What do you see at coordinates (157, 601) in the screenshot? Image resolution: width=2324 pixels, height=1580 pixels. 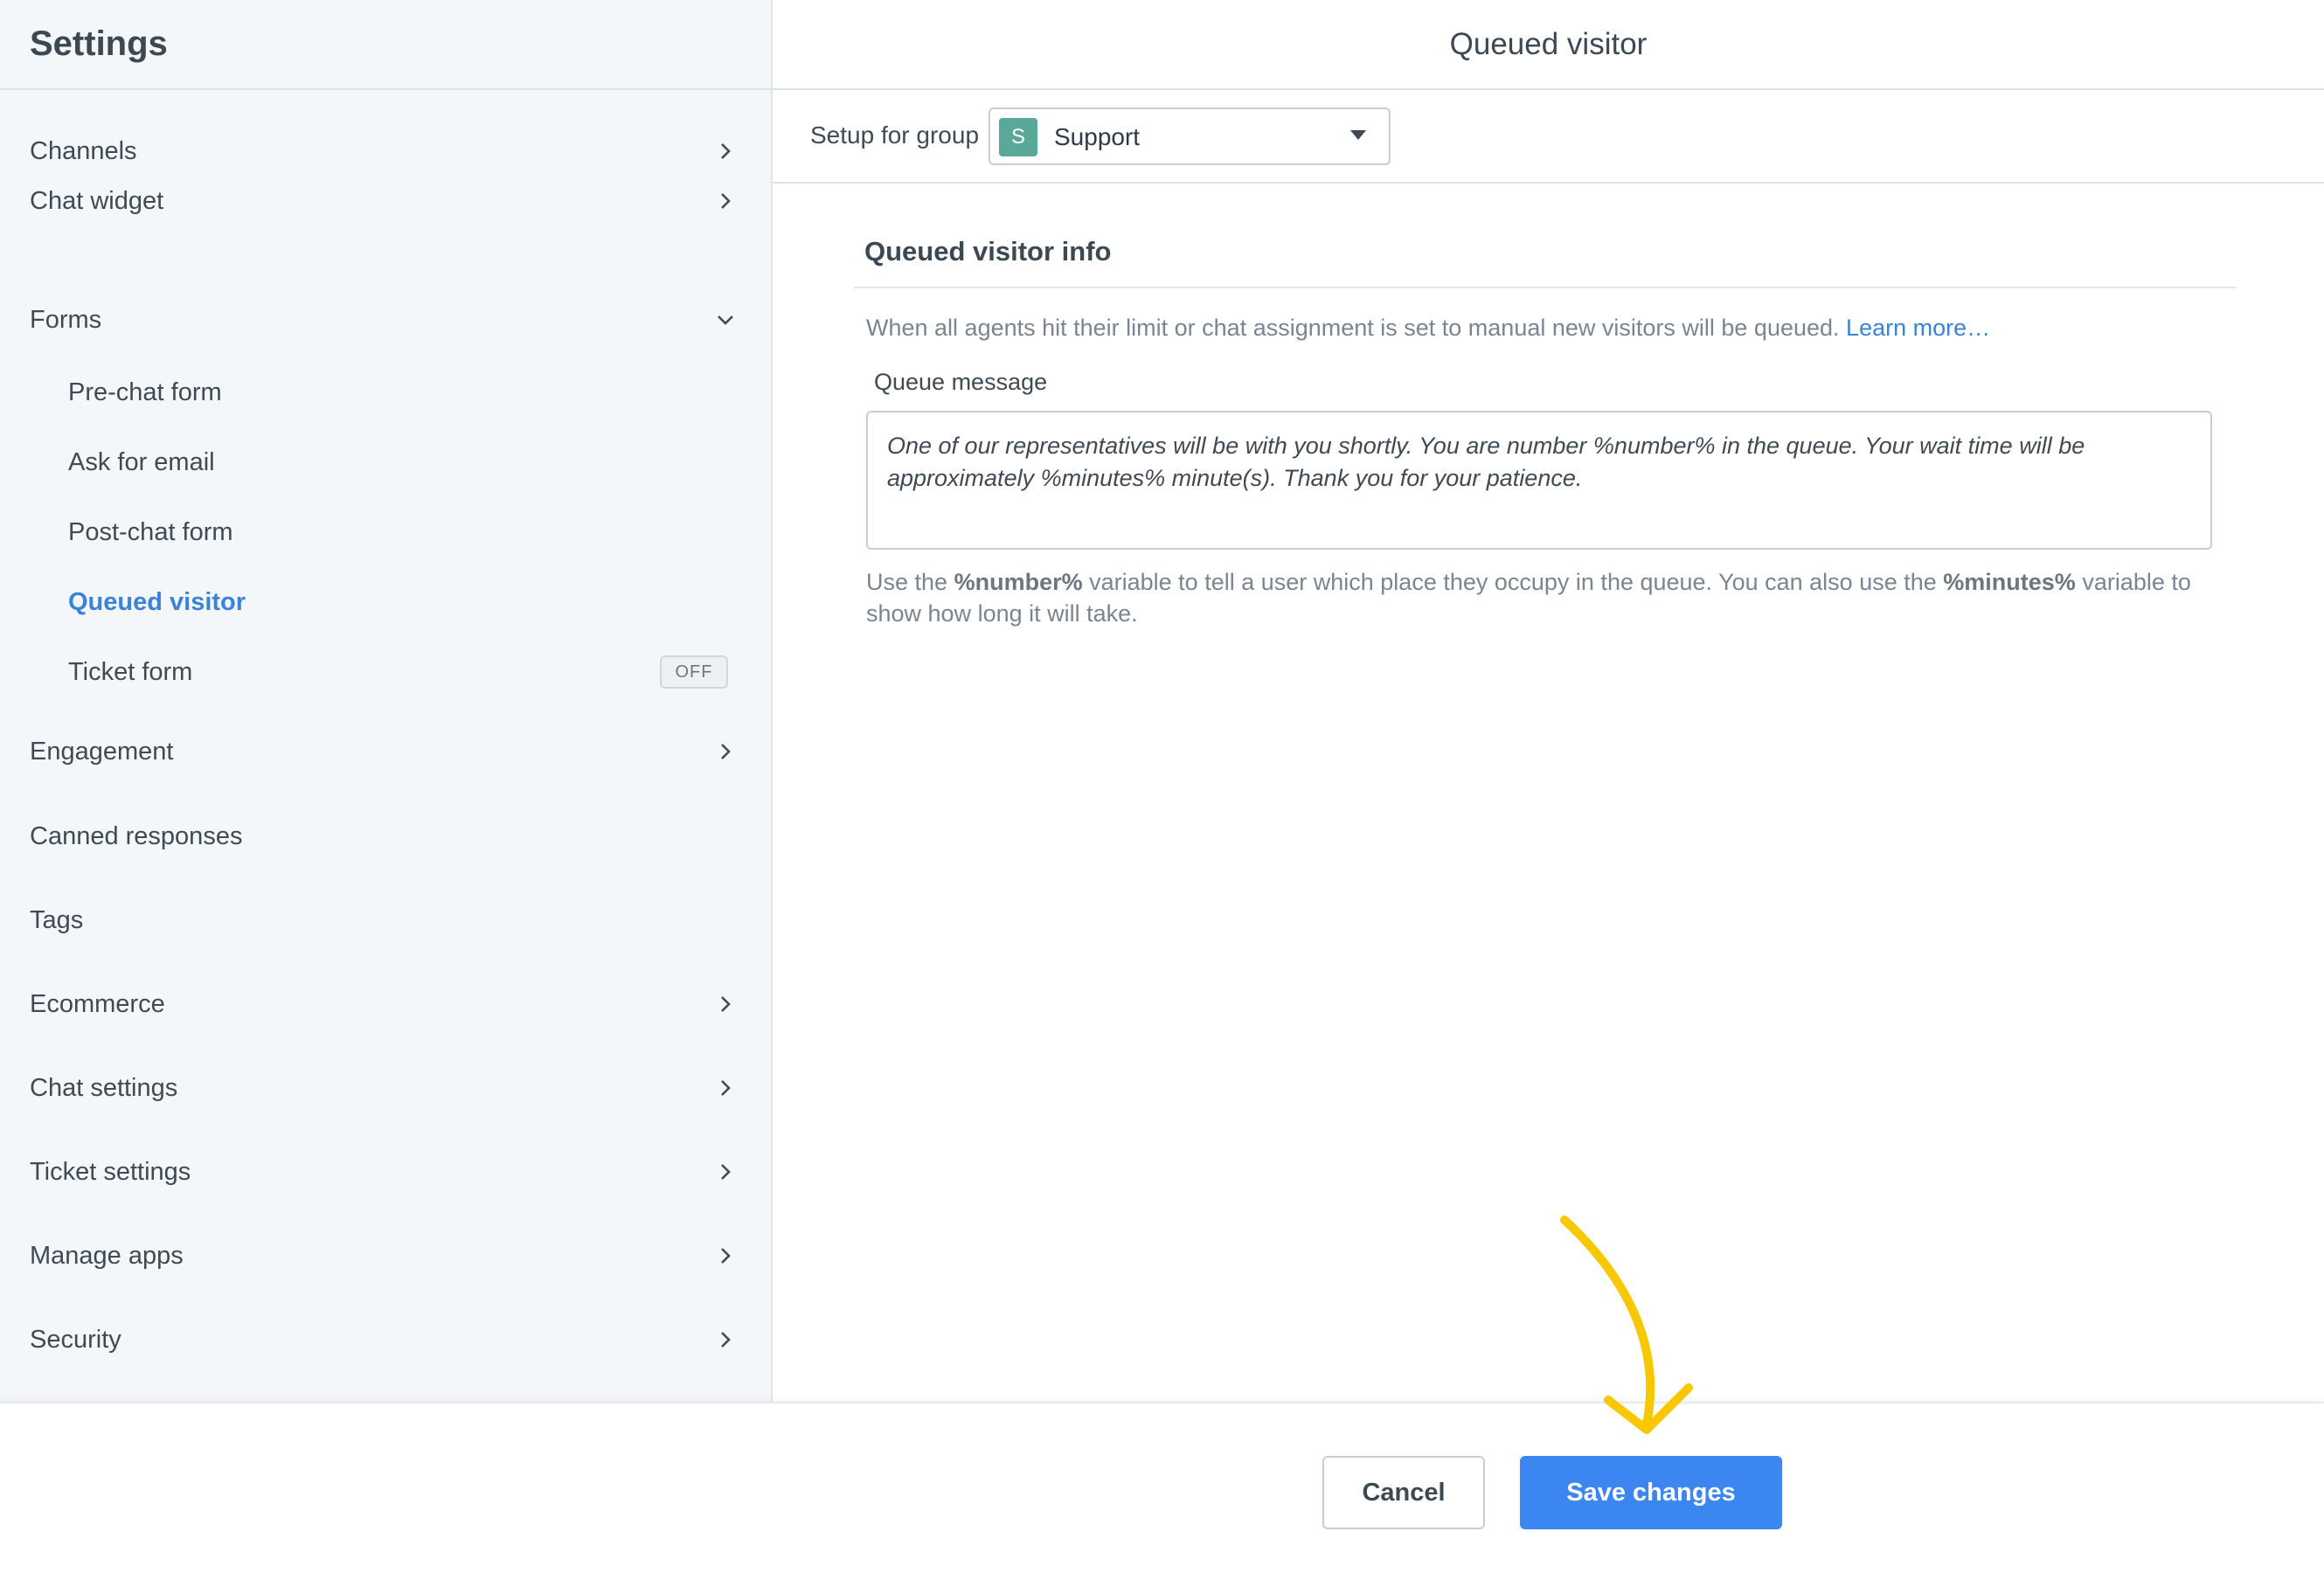 I see `sidebar-item-label: Queued visitor` at bounding box center [157, 601].